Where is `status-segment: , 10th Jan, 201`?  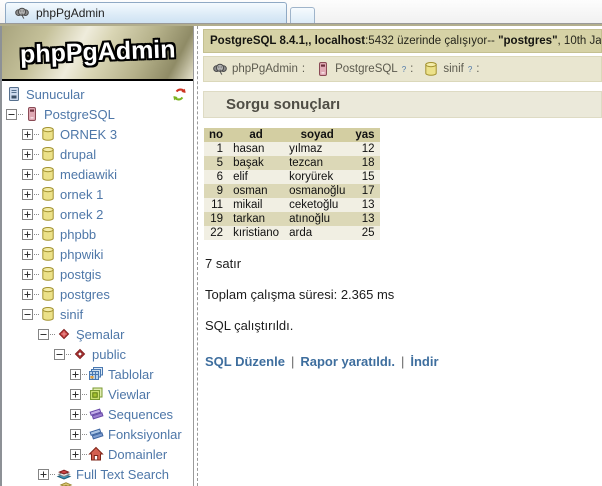 status-segment: , 10th Jan, 201 is located at coordinates (579, 41).